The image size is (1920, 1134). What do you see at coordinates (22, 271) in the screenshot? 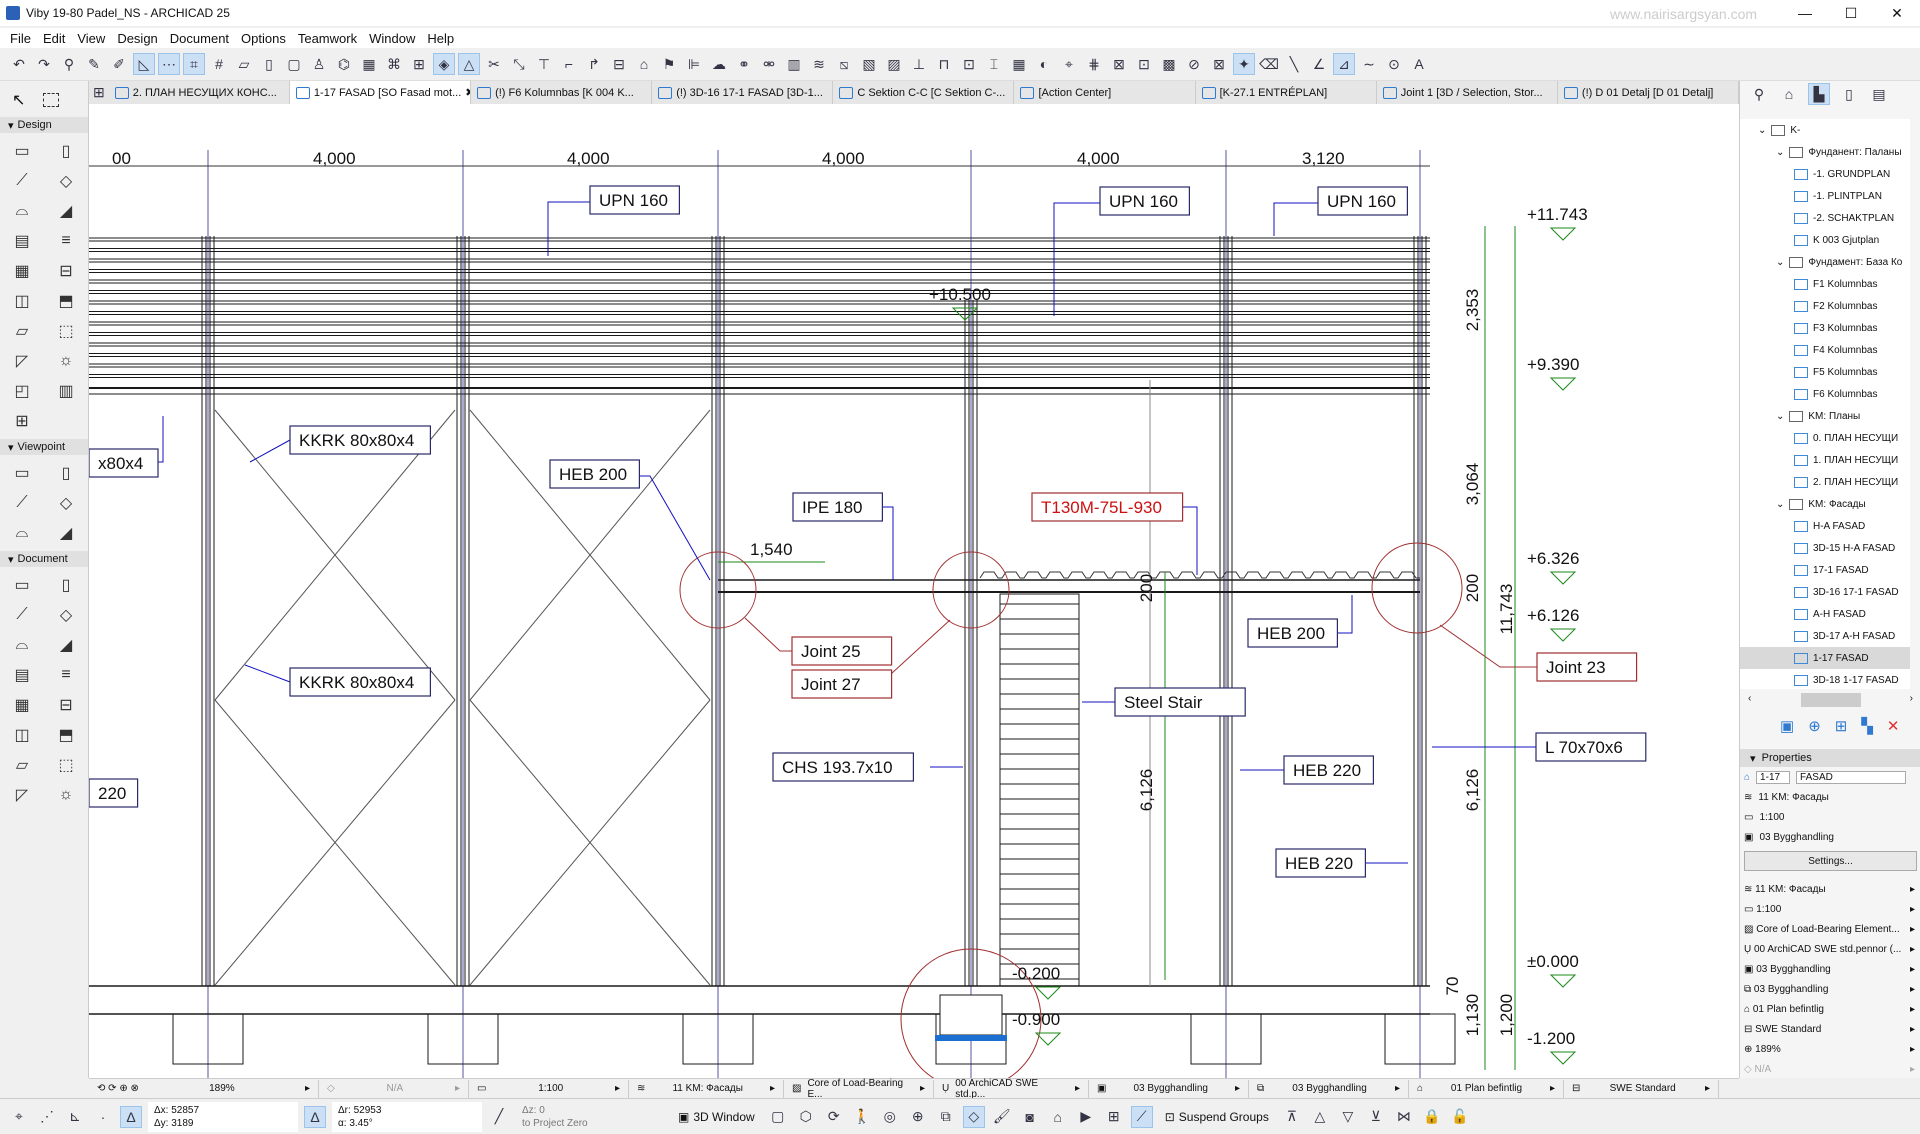
I see `curtain-wall-tool-icon: ▦` at bounding box center [22, 271].